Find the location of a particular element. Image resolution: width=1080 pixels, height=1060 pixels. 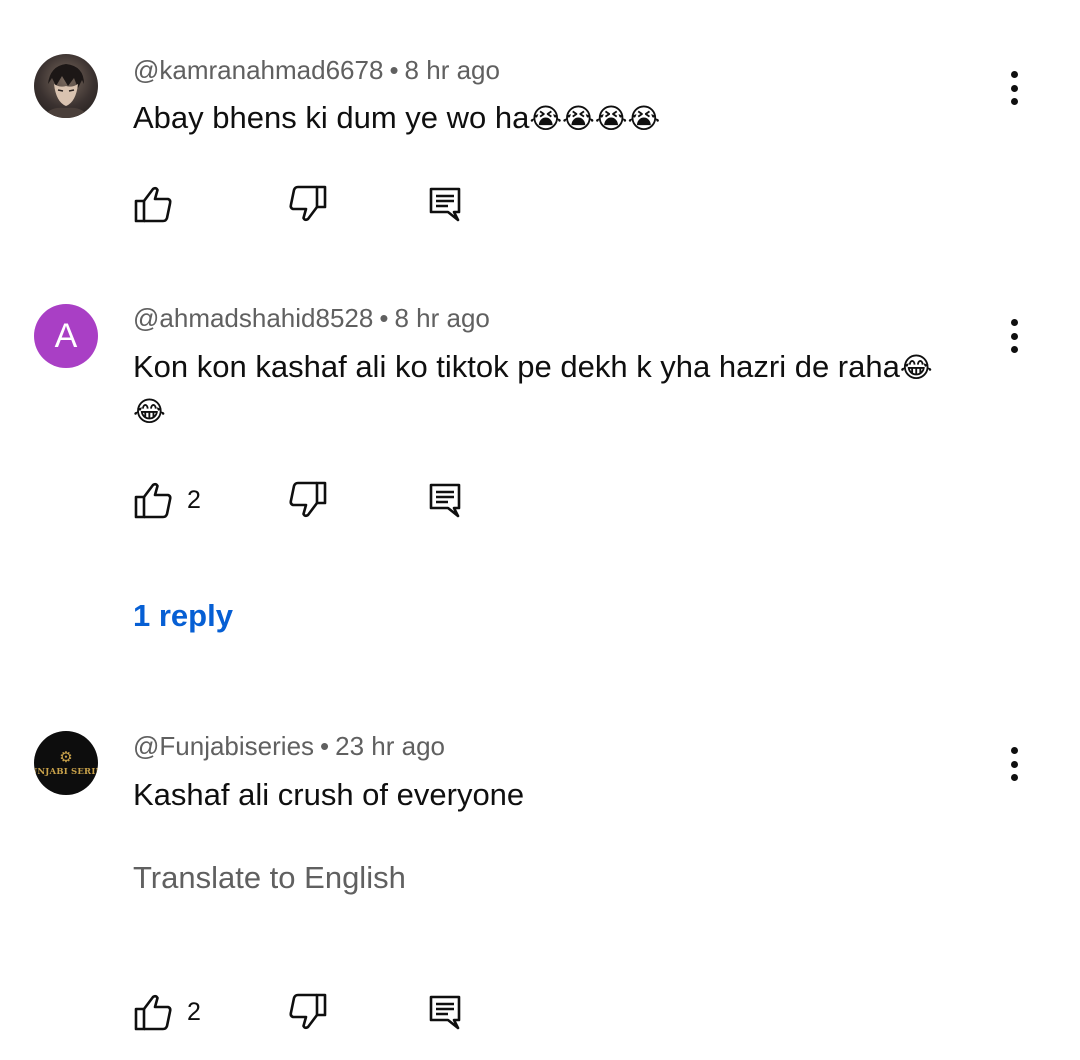

comment-time: 23 hr ago is located at coordinates (390, 746).